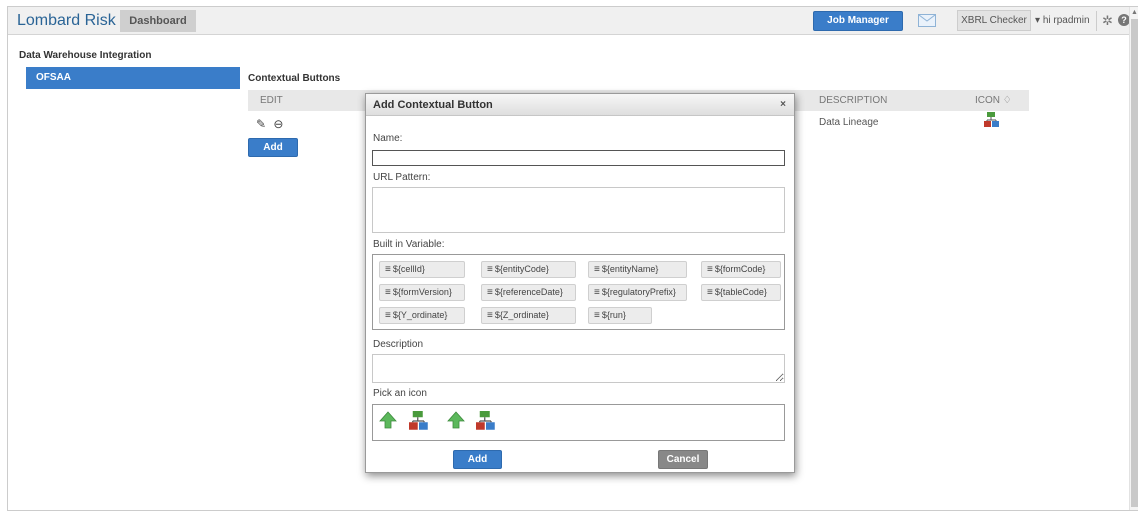  Describe the element at coordinates (683, 459) in the screenshot. I see `dialog-cancel-button: Cancel` at that location.